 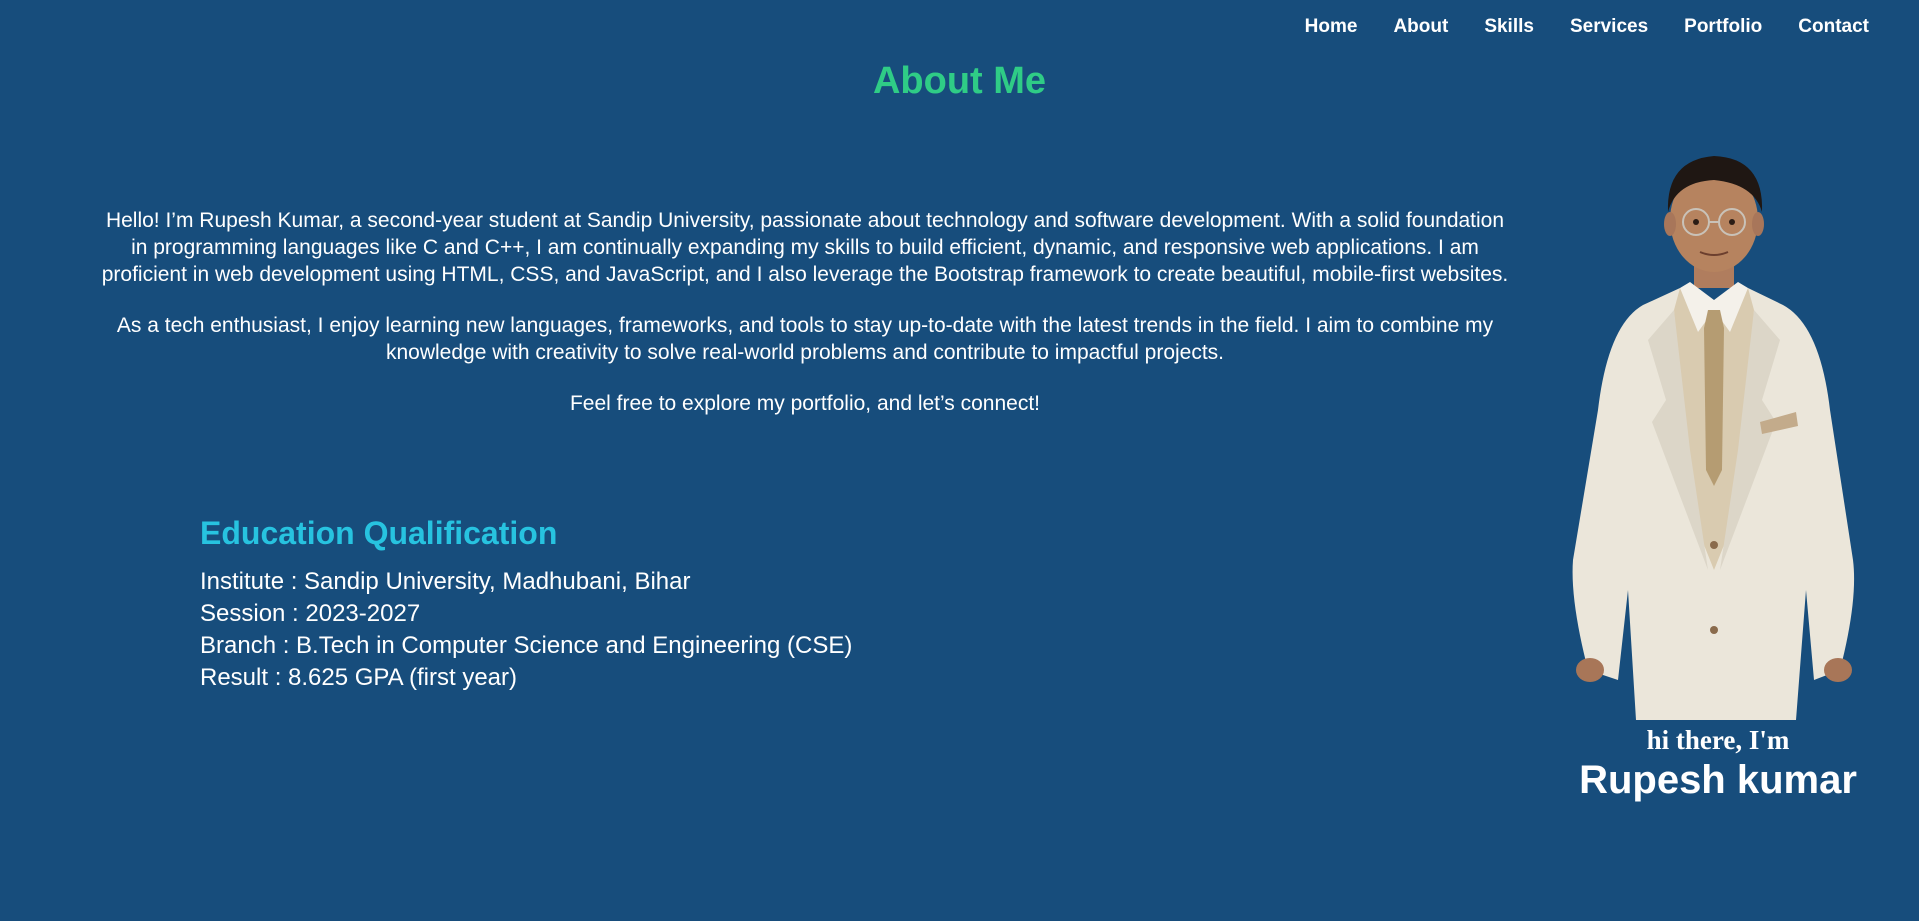 I want to click on nav-link-home: Home, so click(x=1331, y=26).